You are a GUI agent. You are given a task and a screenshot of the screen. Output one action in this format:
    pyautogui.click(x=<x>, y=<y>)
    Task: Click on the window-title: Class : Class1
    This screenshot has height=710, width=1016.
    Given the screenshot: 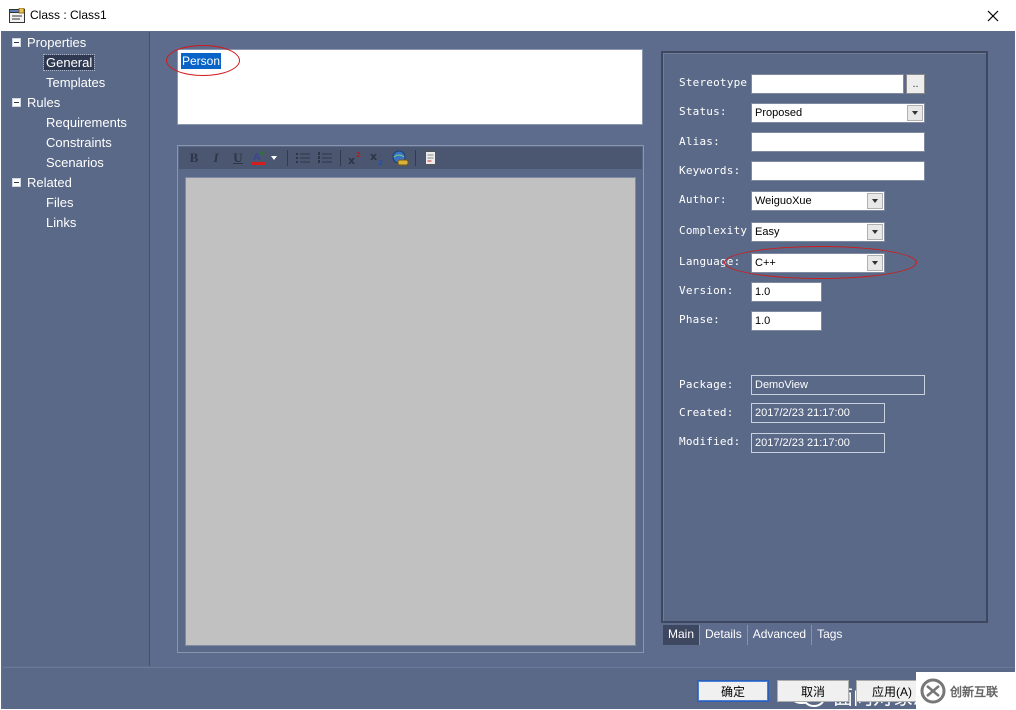 What is the action you would take?
    pyautogui.click(x=68, y=15)
    